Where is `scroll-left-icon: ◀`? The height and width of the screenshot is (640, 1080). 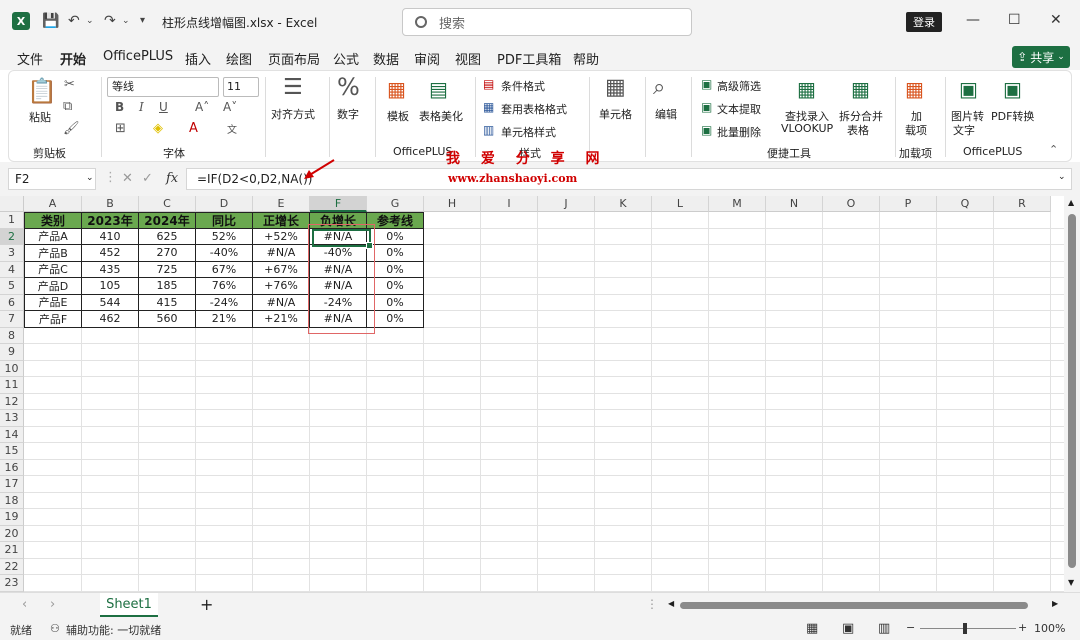 scroll-left-icon: ◀ is located at coordinates (671, 603).